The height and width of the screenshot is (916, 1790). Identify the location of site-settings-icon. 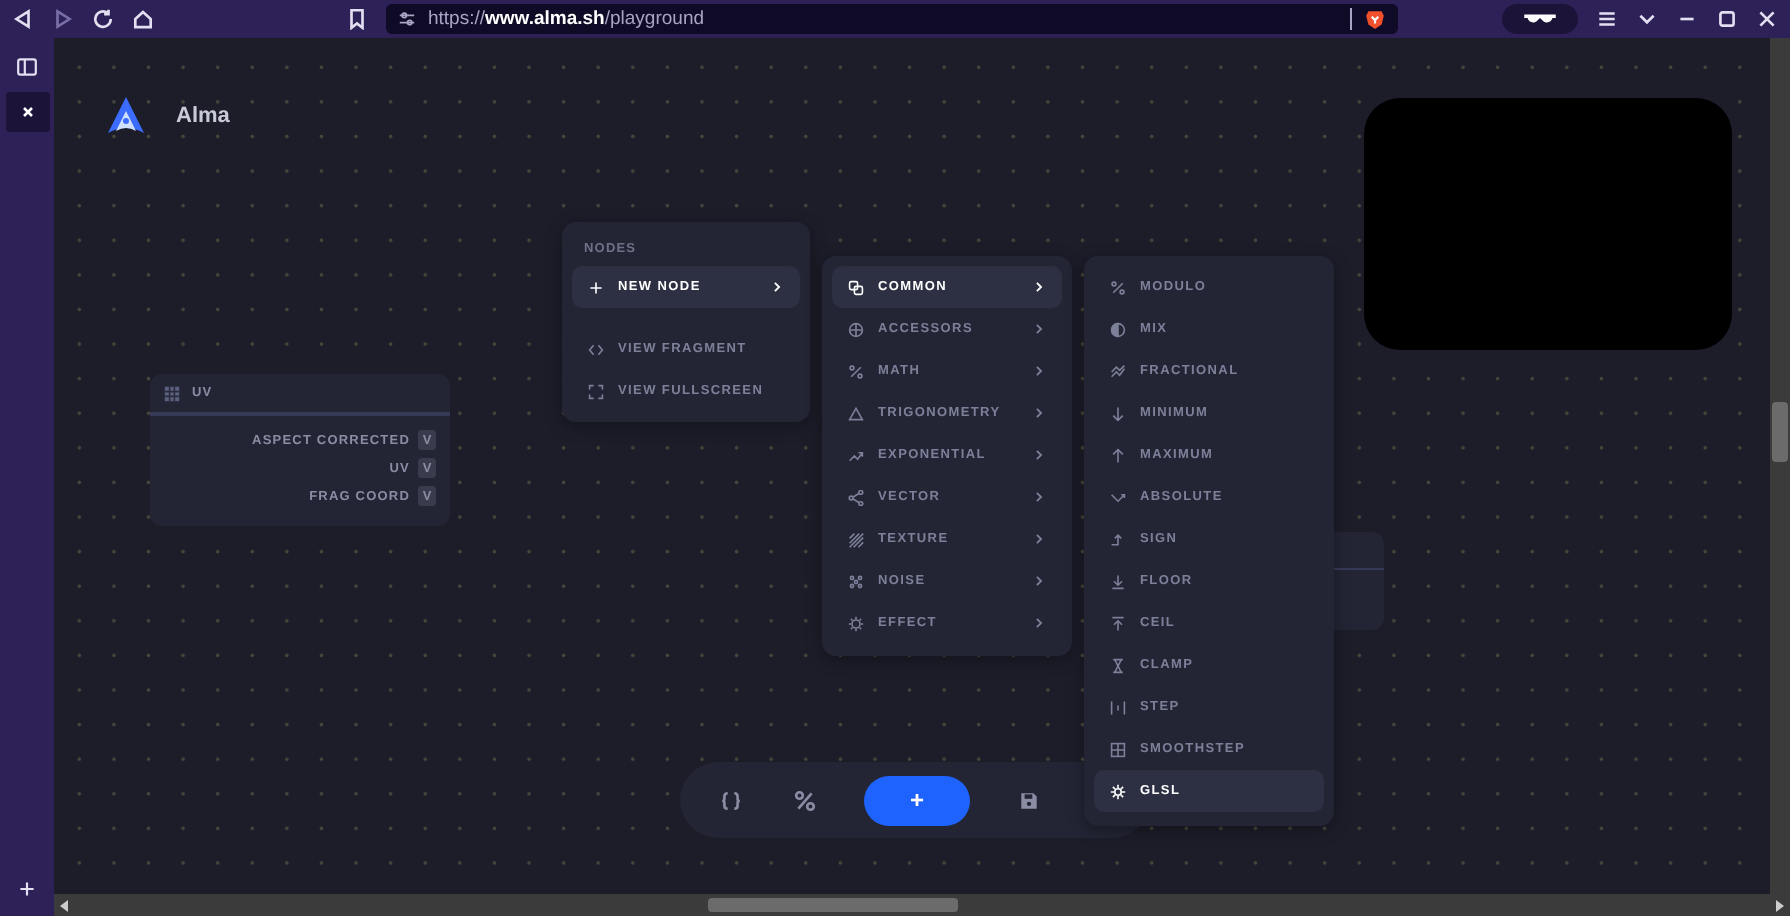
(407, 19).